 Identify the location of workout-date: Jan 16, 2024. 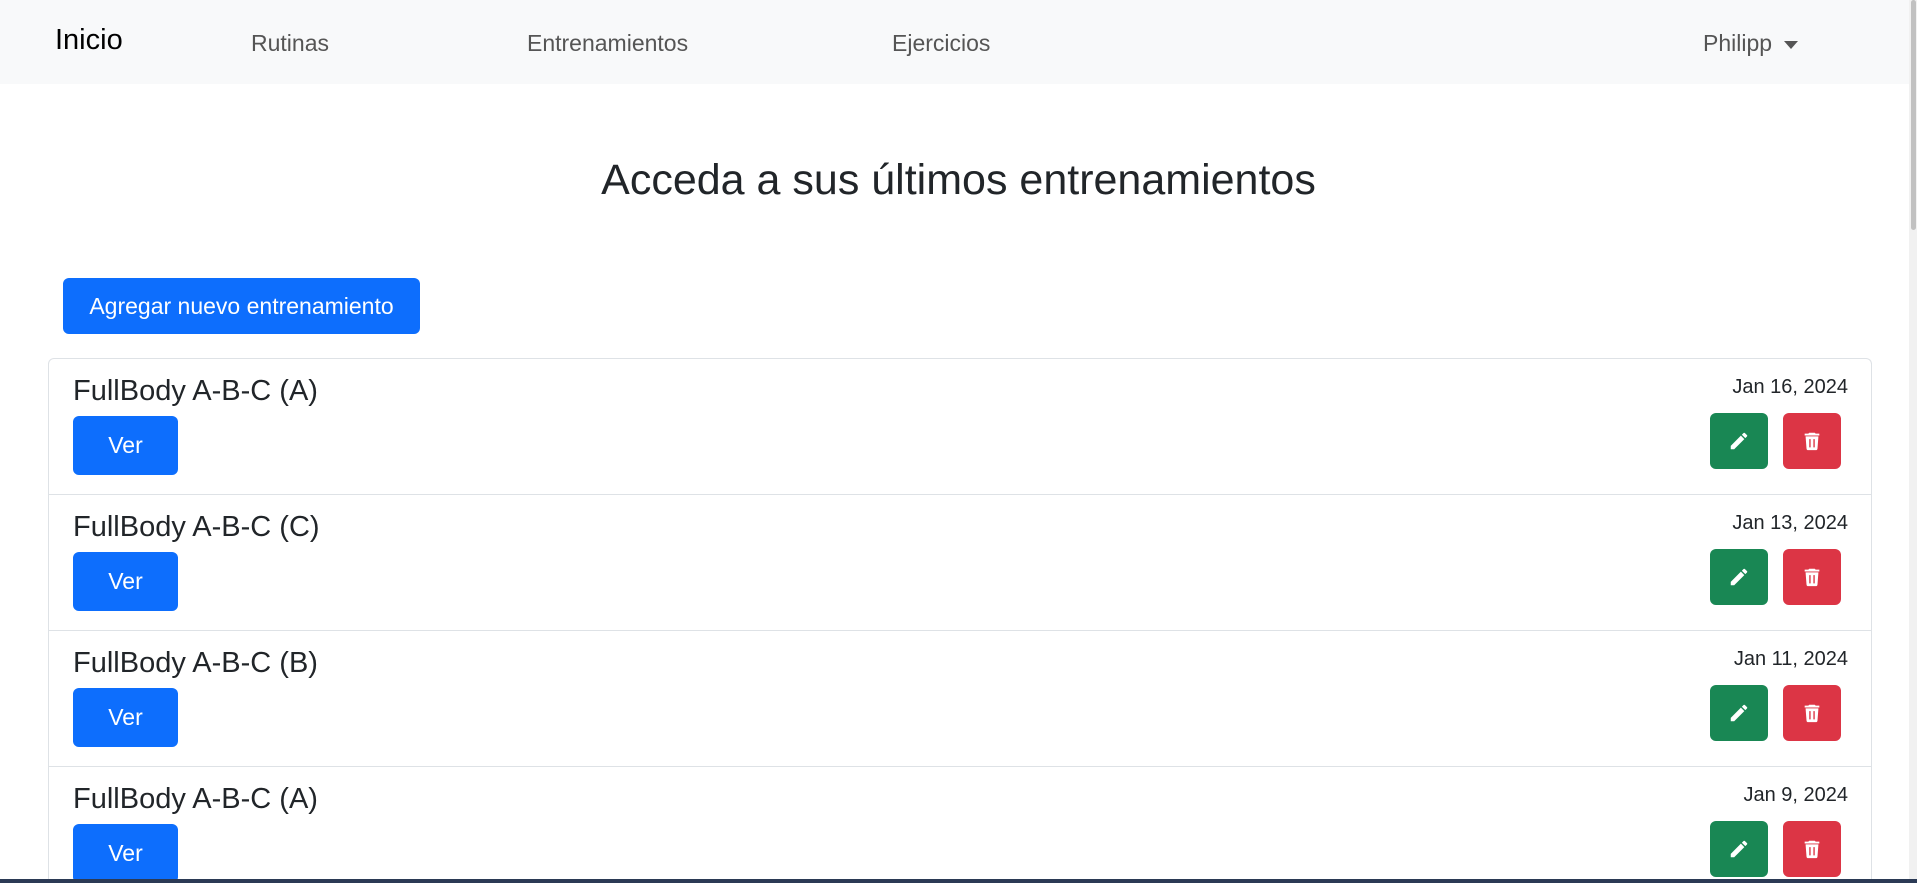
(1790, 387).